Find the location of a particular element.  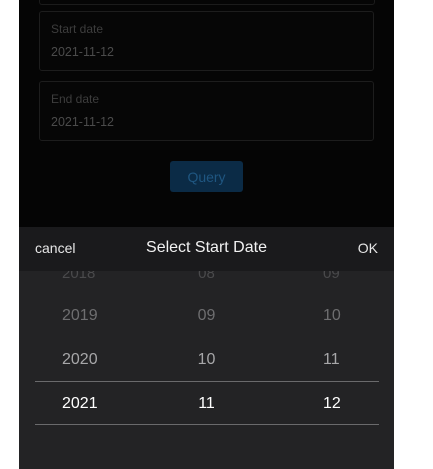

year-option-selected: 2021 is located at coordinates (81, 404).